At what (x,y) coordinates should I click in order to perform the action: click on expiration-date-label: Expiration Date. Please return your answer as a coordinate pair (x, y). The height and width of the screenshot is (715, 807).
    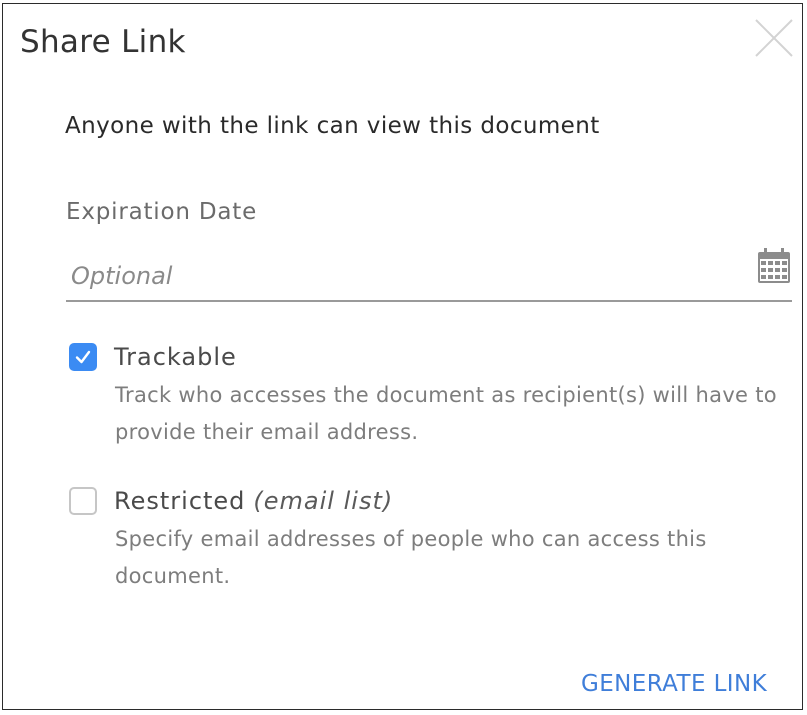
    Looking at the image, I should click on (162, 212).